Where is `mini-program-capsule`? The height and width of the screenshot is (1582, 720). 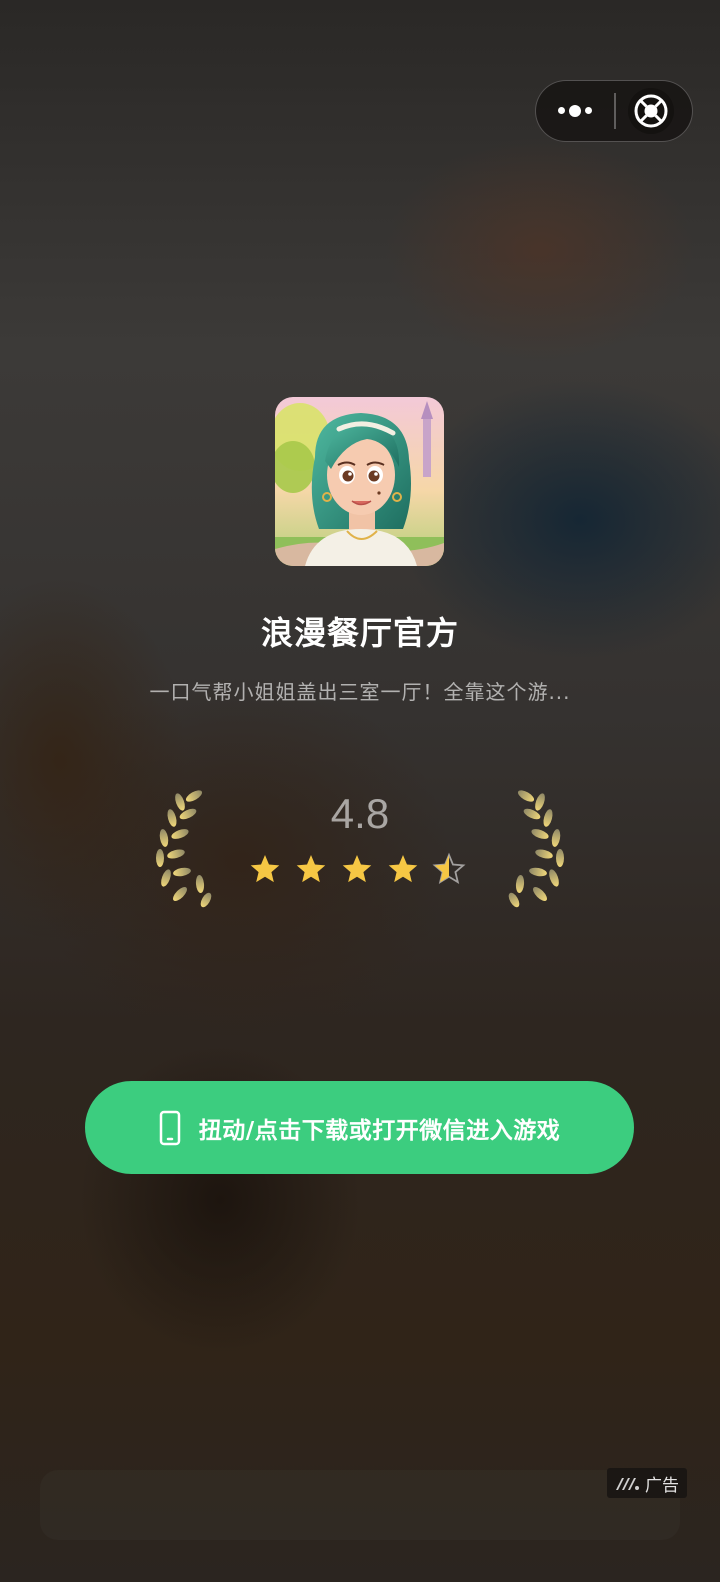
mini-program-capsule is located at coordinates (614, 111).